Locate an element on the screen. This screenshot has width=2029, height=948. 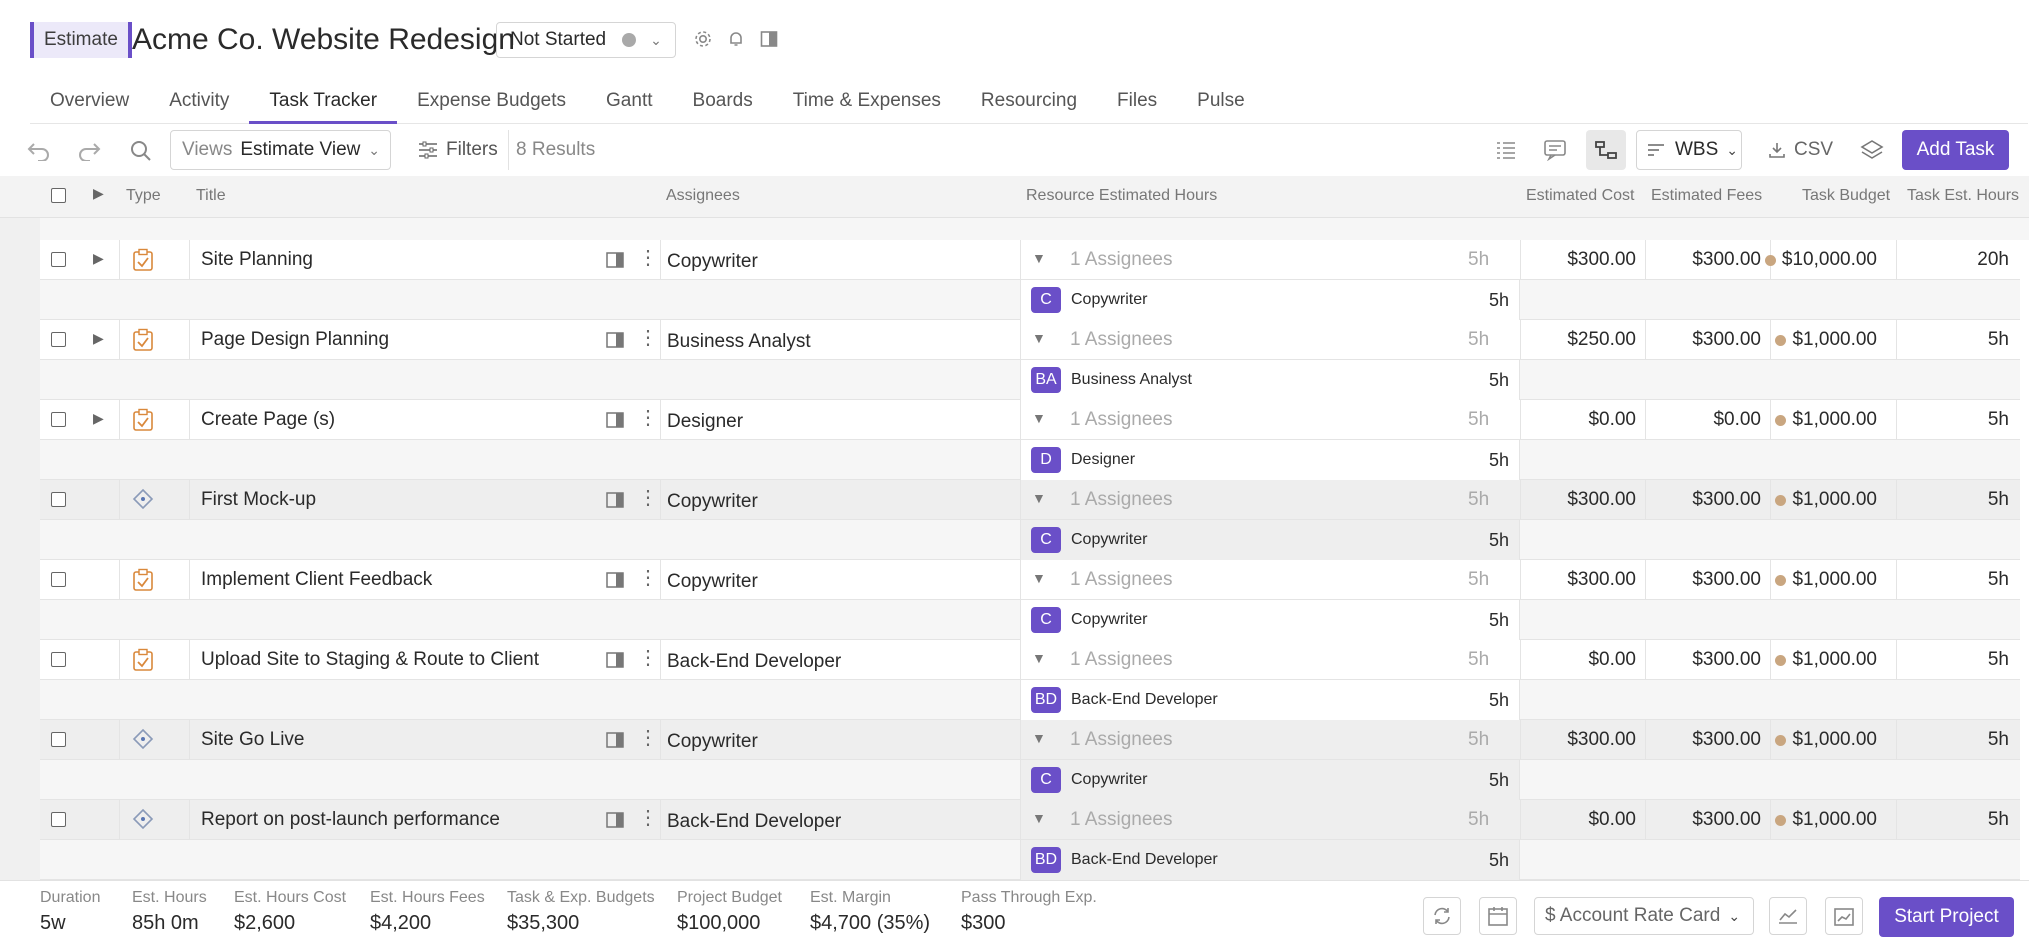
list-view-icon is located at coordinates (1506, 150).